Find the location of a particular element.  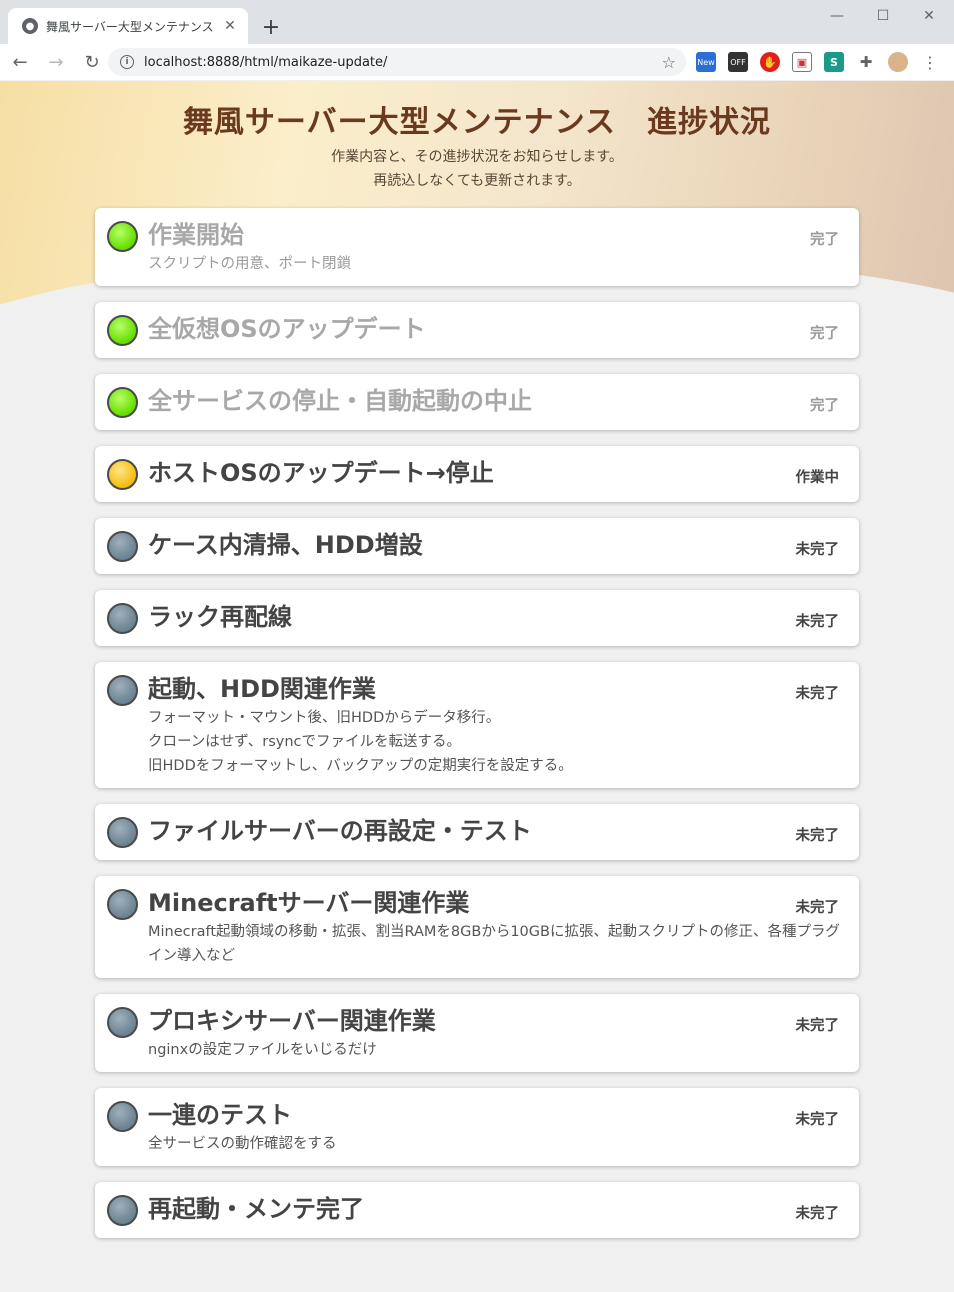

back-arrow-icon: ← is located at coordinates (20, 62).